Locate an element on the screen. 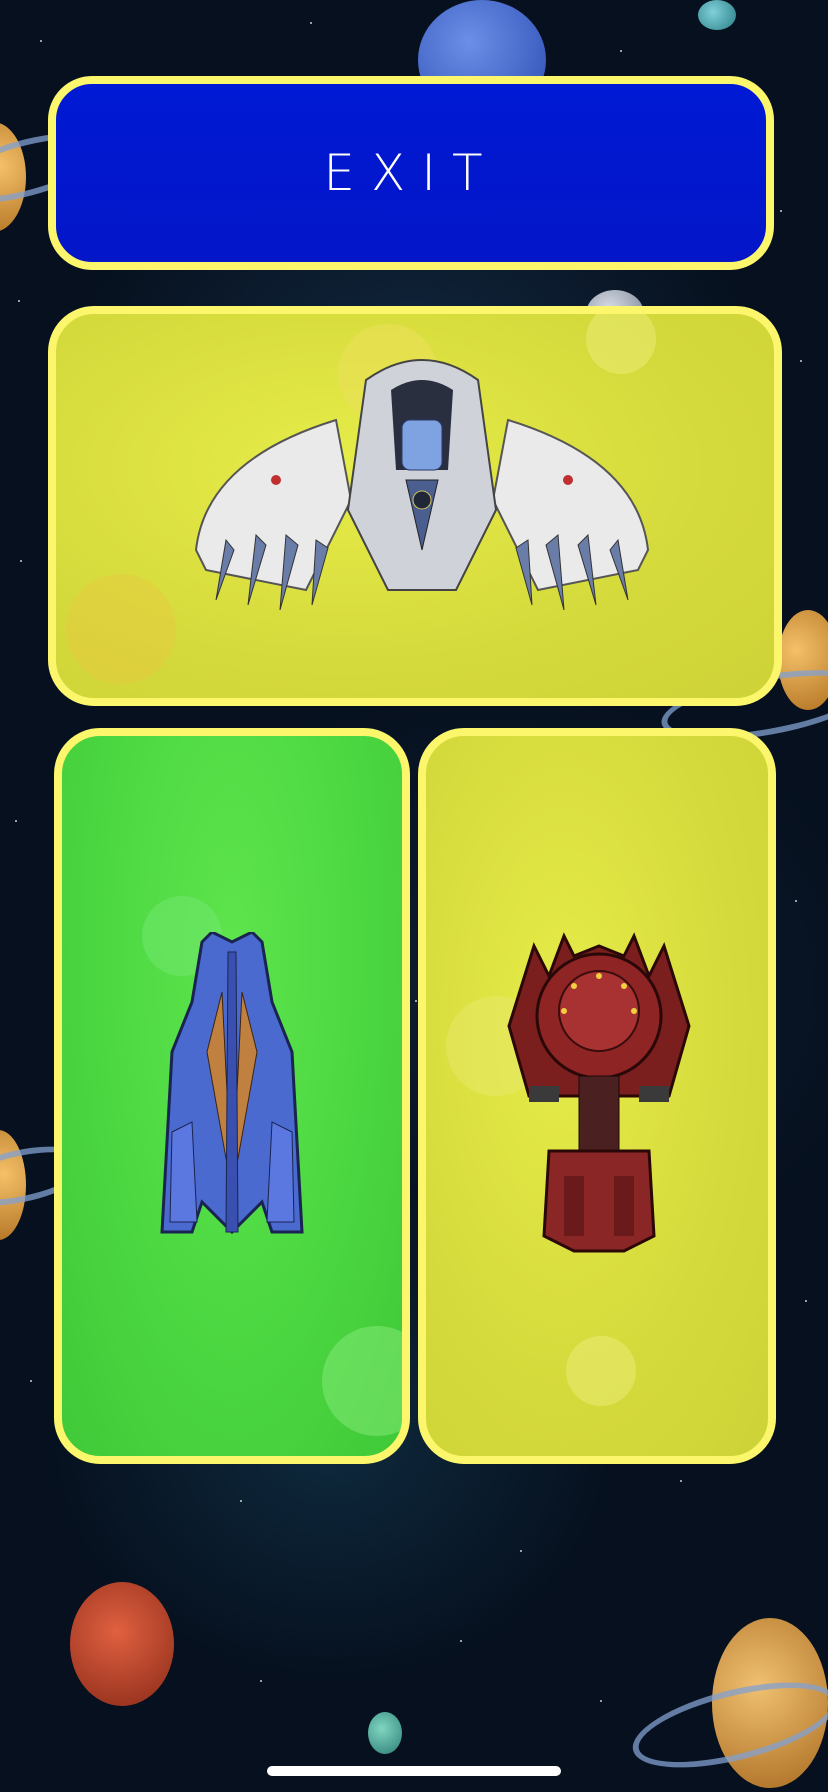  blue-cruiser-ship-icon is located at coordinates (232, 1083).